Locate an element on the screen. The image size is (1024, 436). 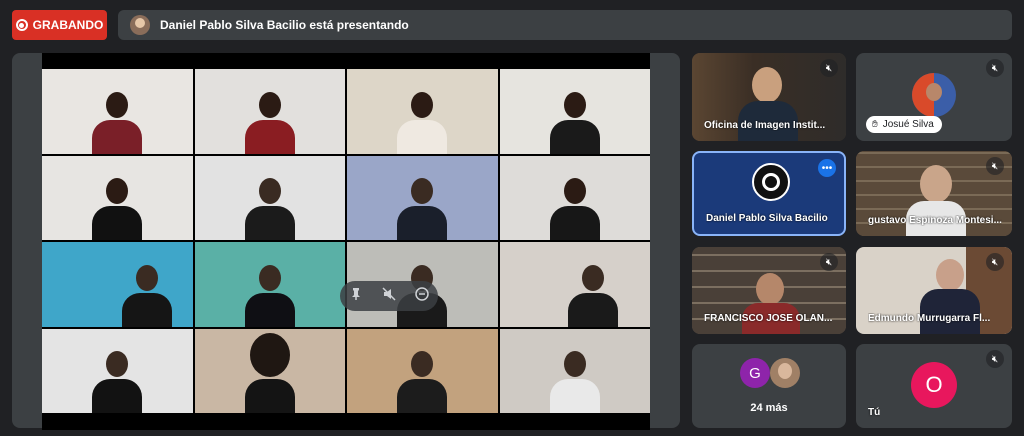
obs-logo-icon is located at coordinates (771, 182).